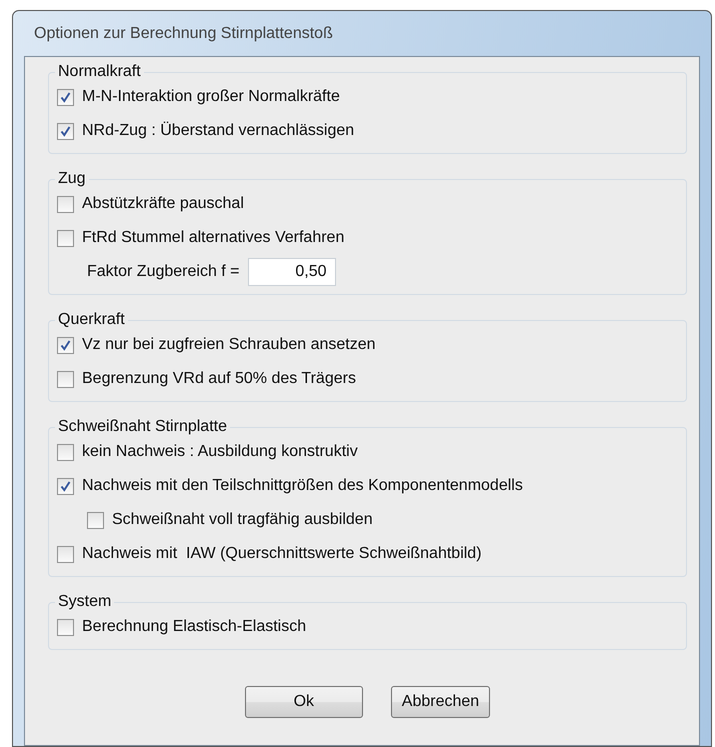 Image resolution: width=715 pixels, height=747 pixels. I want to click on checkbox-label: Nachweis mit den Teilschnittgrößen des Komponentenmodells, so click(302, 486).